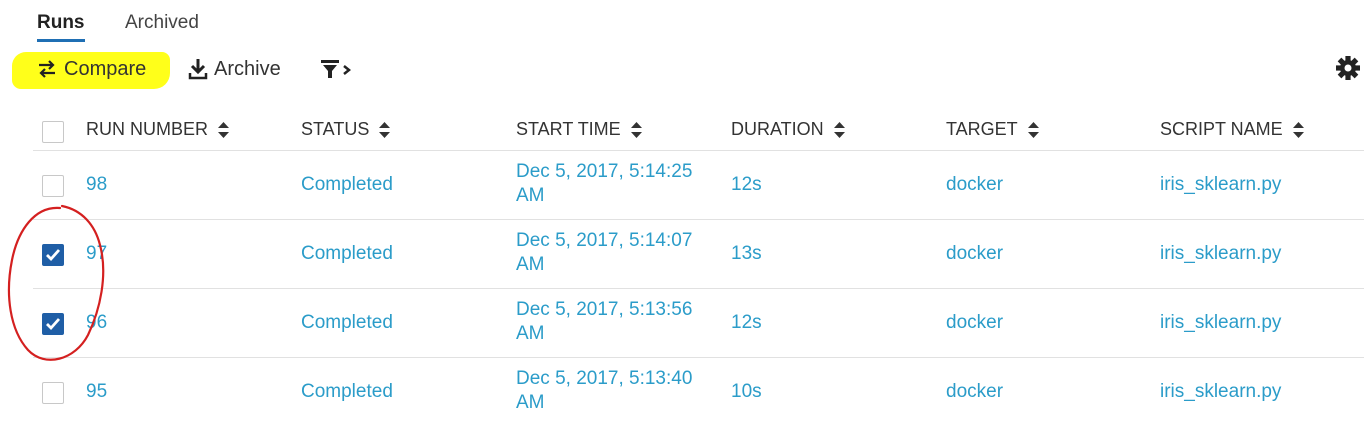 The width and height of the screenshot is (1366, 423). I want to click on filter-button, so click(340, 69).